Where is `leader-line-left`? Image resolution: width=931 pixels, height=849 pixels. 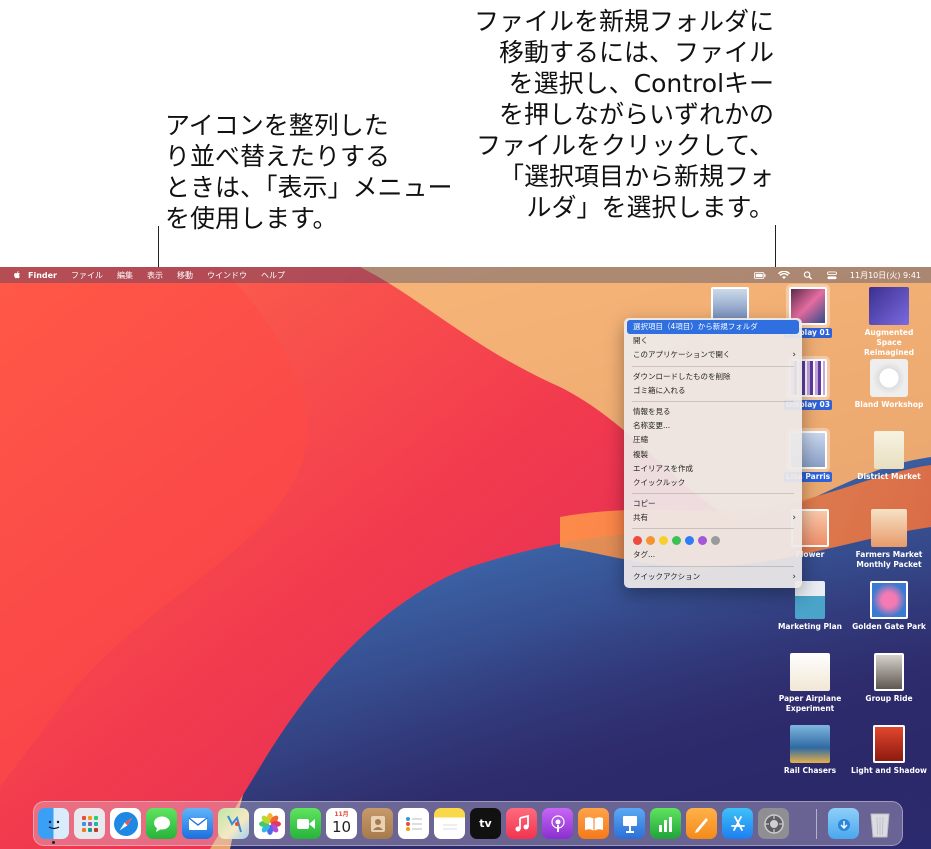 leader-line-left is located at coordinates (158, 248).